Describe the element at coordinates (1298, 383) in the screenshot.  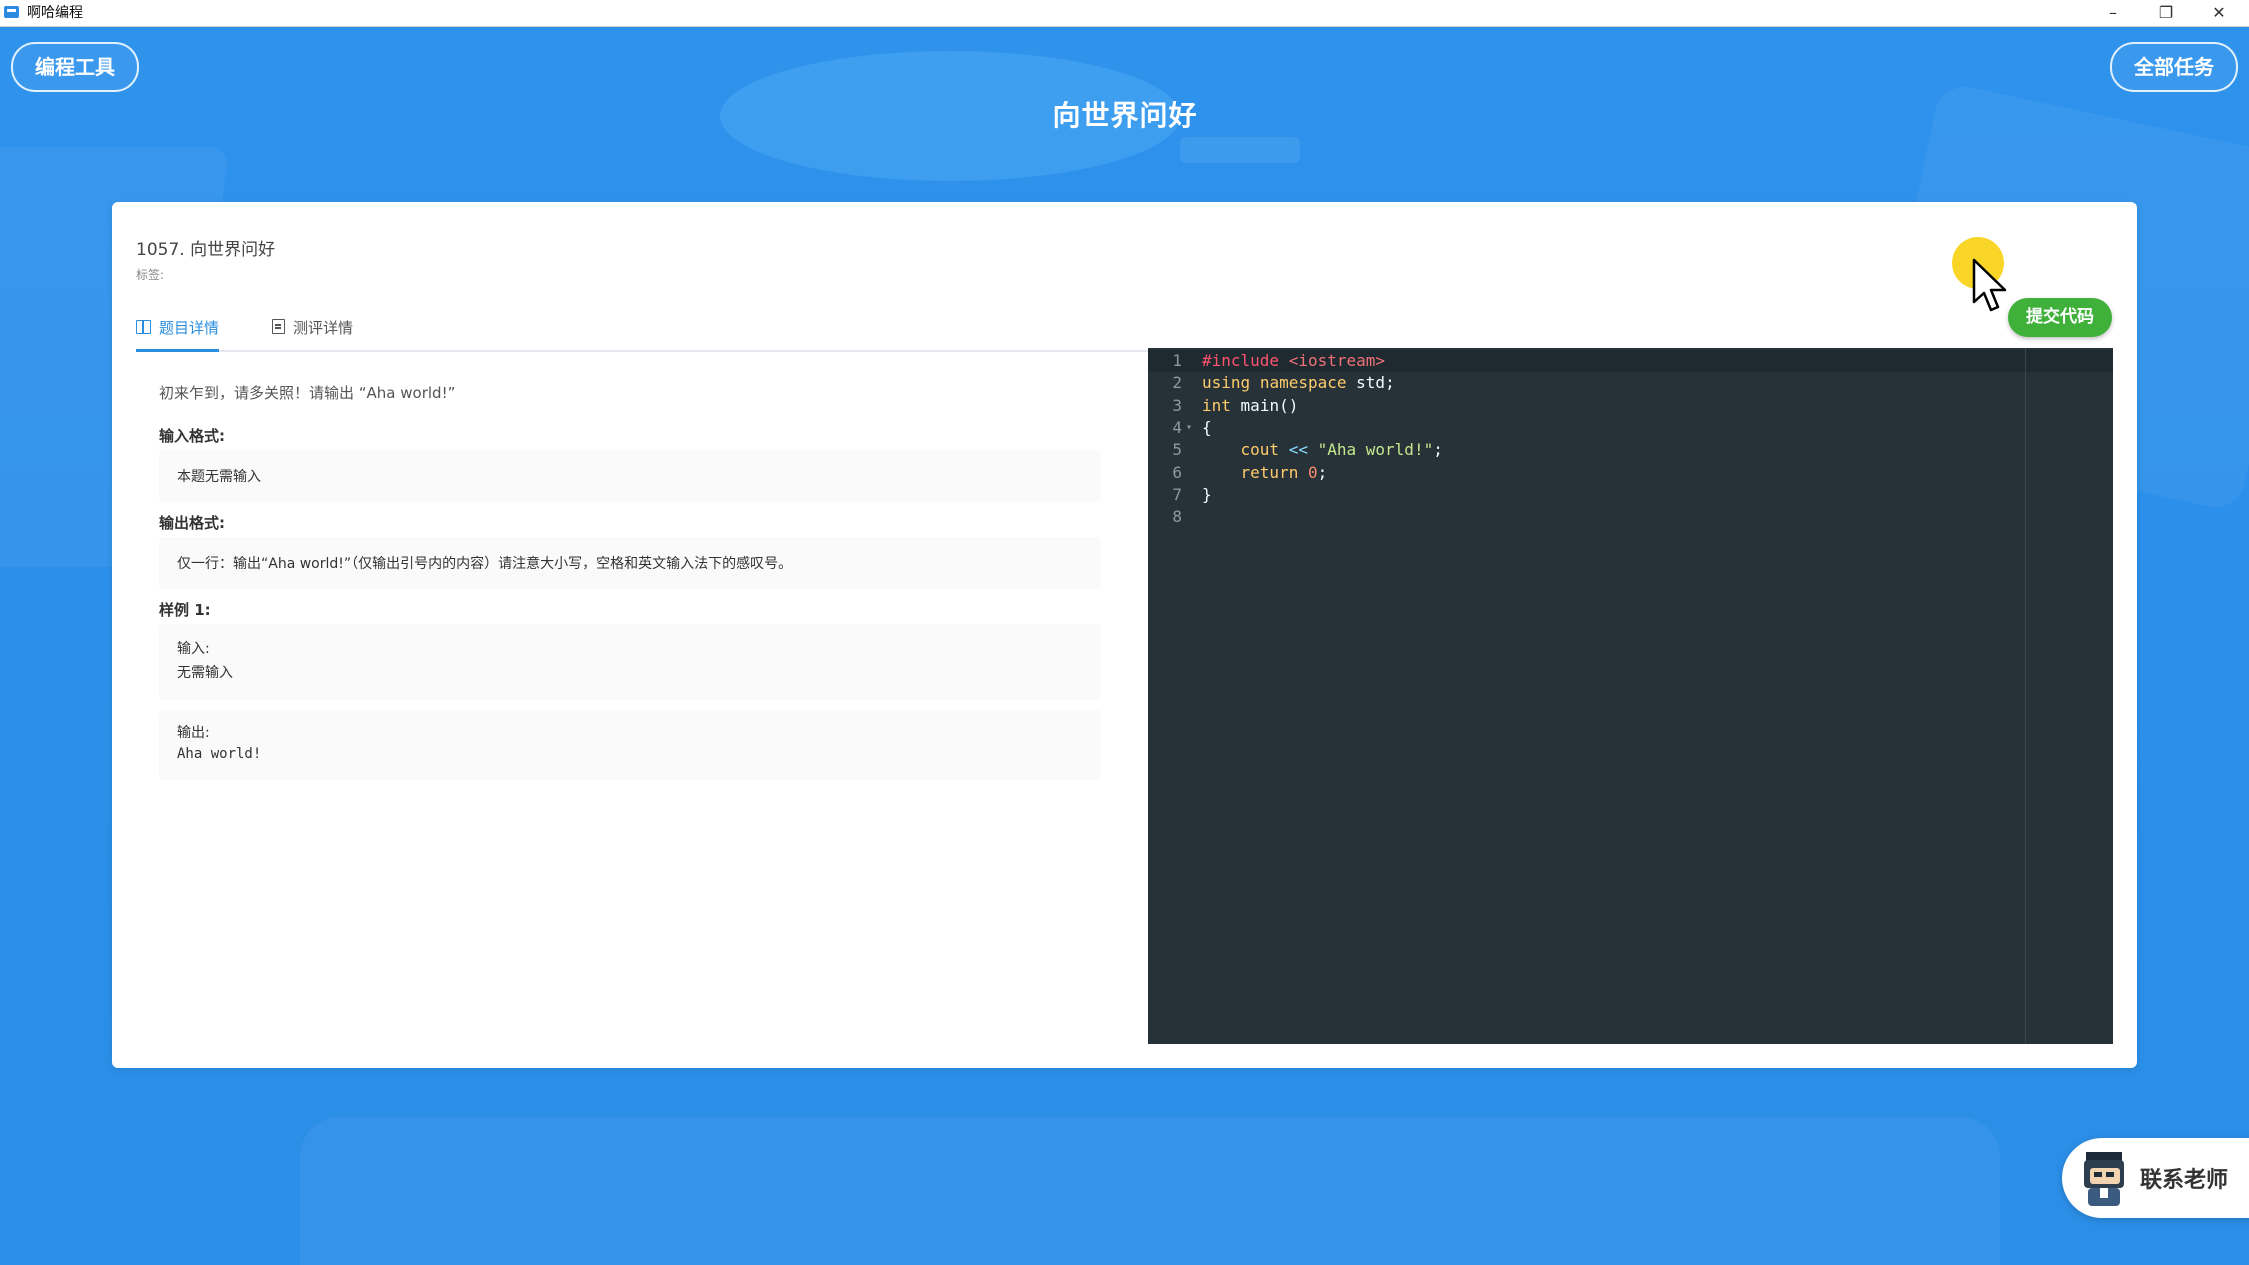
I see `code-text: using namespace std;` at that location.